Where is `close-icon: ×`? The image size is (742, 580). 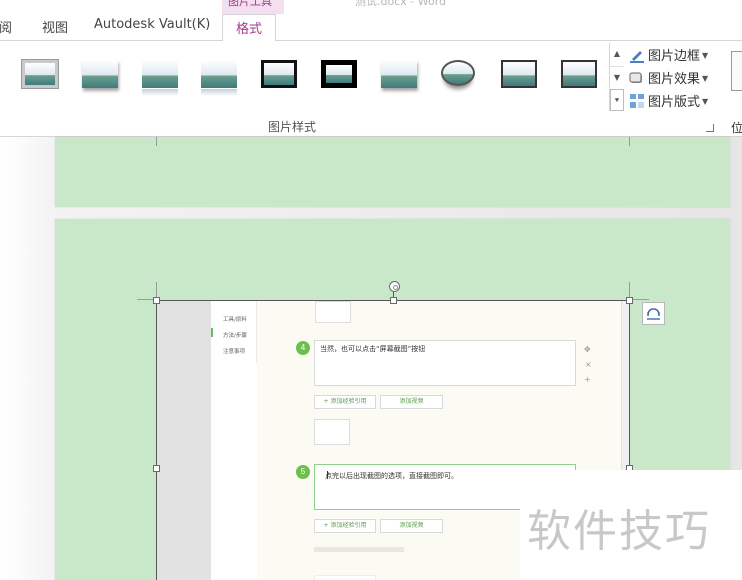 close-icon: × is located at coordinates (588, 364).